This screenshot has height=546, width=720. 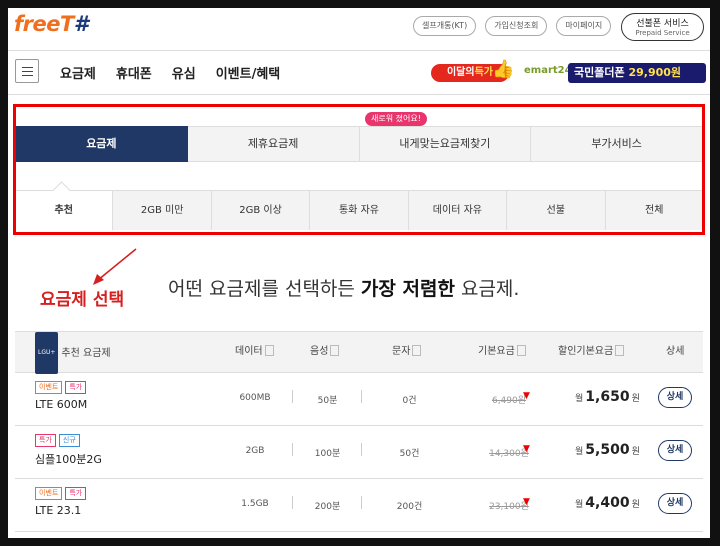 What do you see at coordinates (607, 503) in the screenshot?
I see `discount-price: 월 4,400 원` at bounding box center [607, 503].